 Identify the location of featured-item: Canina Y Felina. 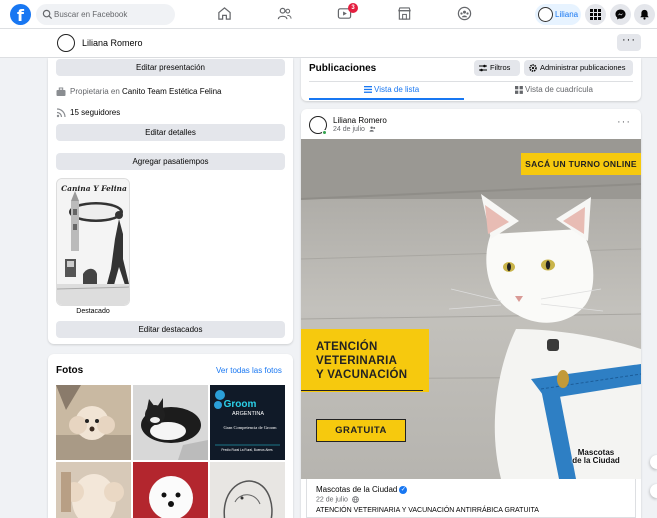
(93, 242).